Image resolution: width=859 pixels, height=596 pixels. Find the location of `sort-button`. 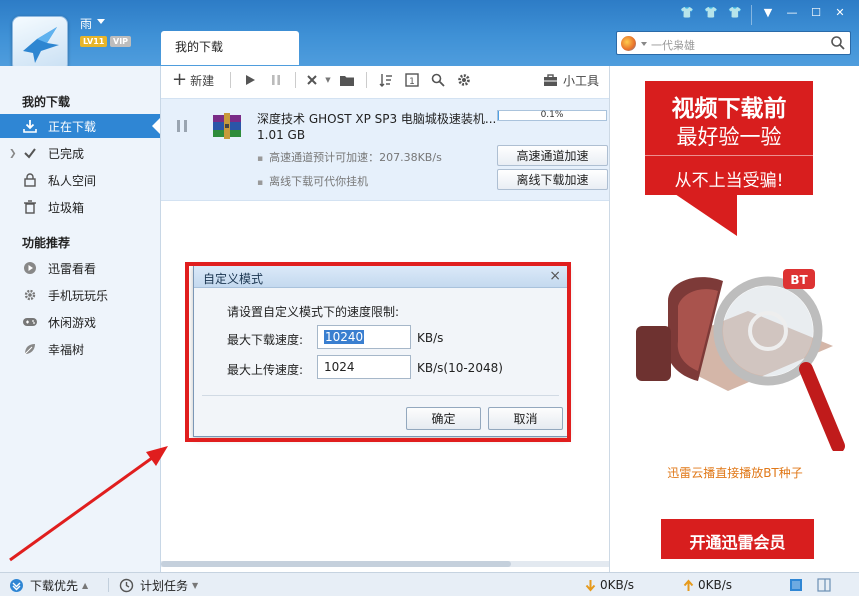

sort-button is located at coordinates (386, 80).